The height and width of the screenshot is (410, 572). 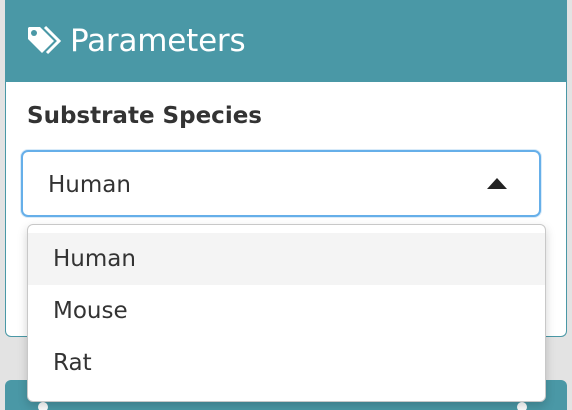 I want to click on panel-title: Parameters, so click(x=158, y=41).